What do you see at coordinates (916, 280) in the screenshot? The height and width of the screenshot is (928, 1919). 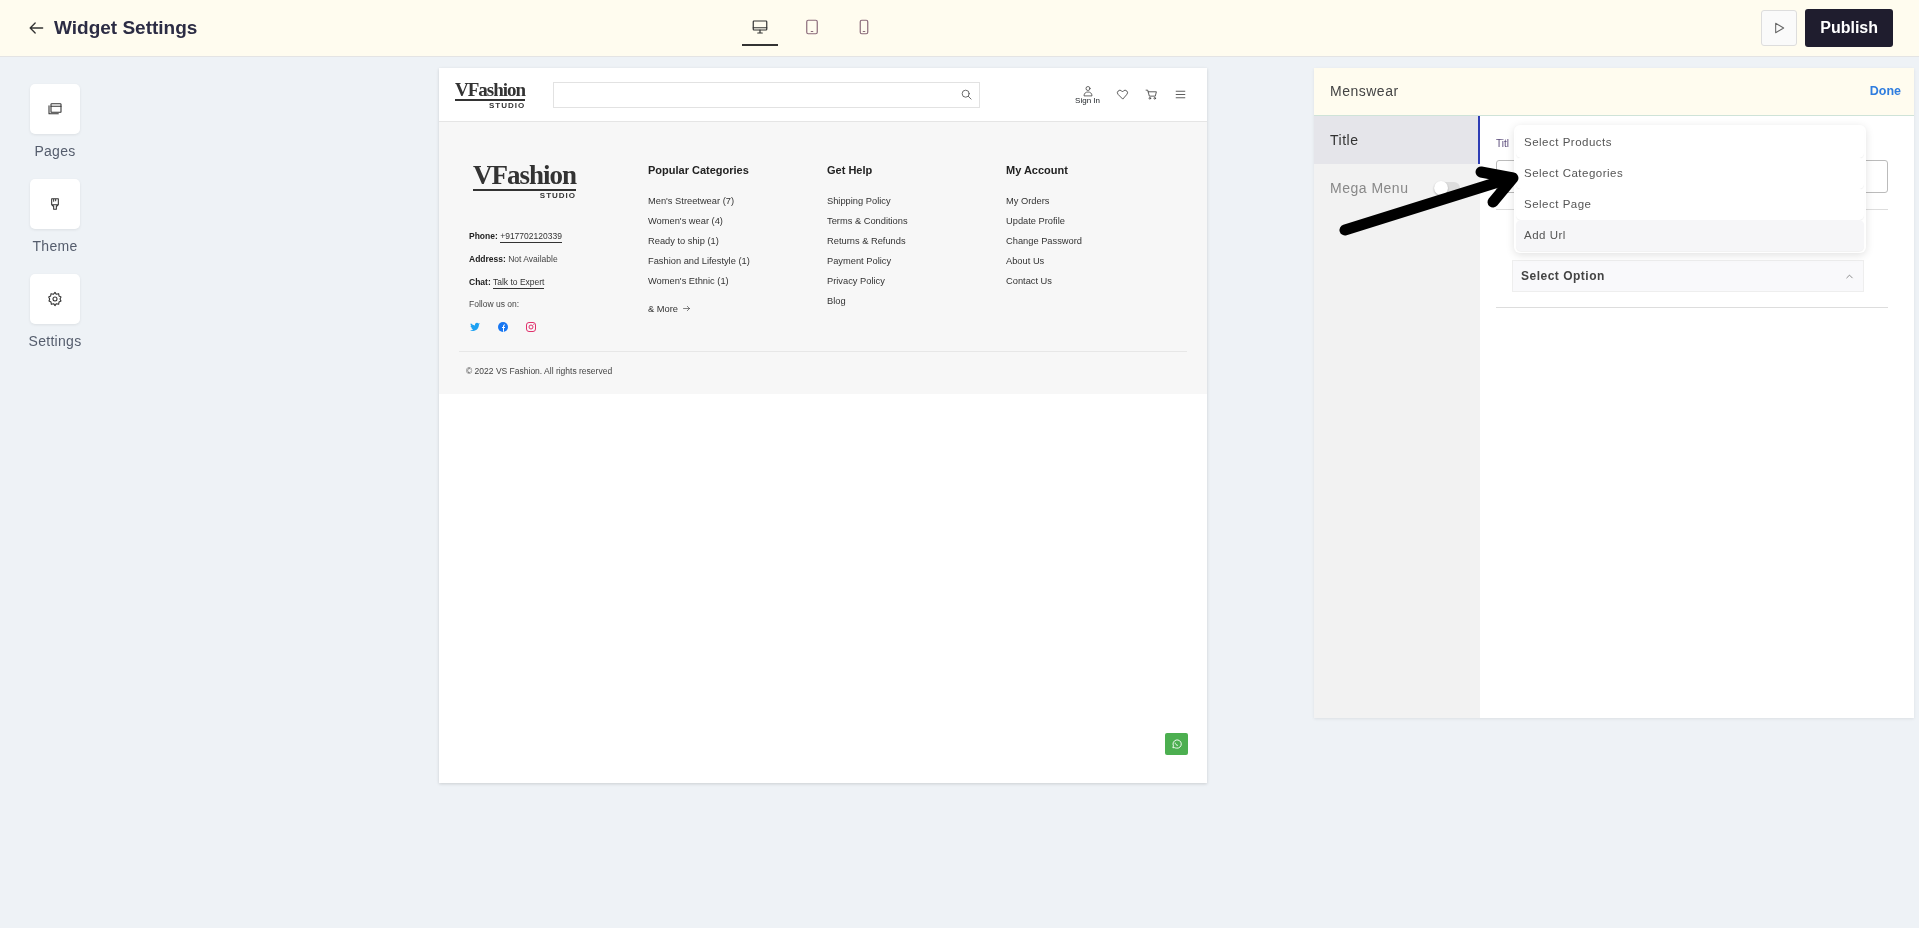 I see `footer-link: Privacy Policy` at bounding box center [916, 280].